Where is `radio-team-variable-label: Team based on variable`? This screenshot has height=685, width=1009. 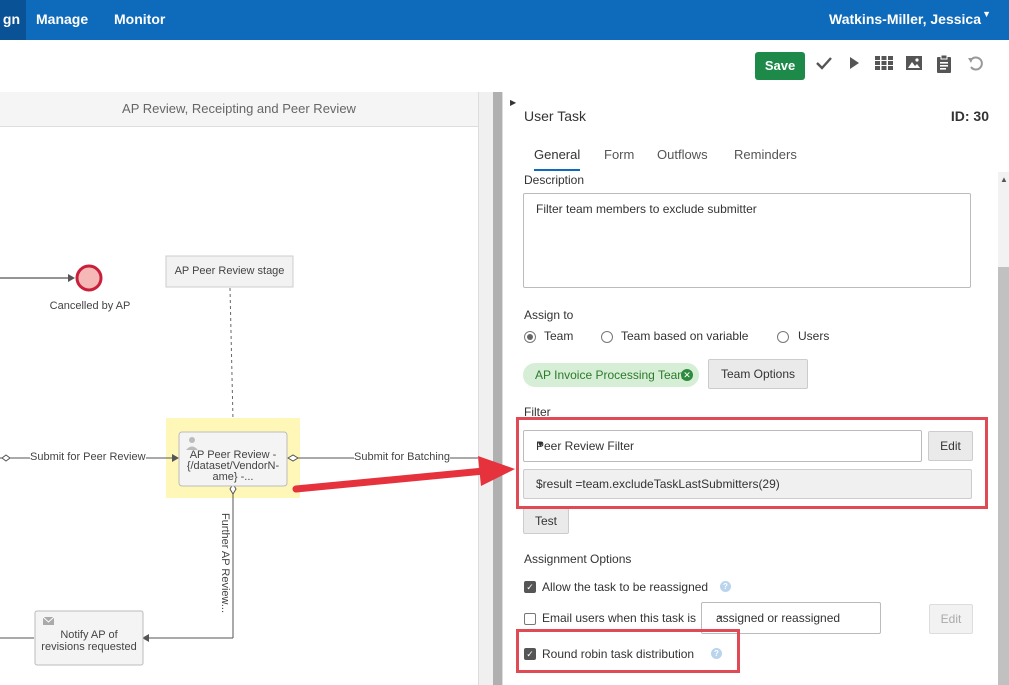
radio-team-variable-label: Team based on variable is located at coordinates (684, 336).